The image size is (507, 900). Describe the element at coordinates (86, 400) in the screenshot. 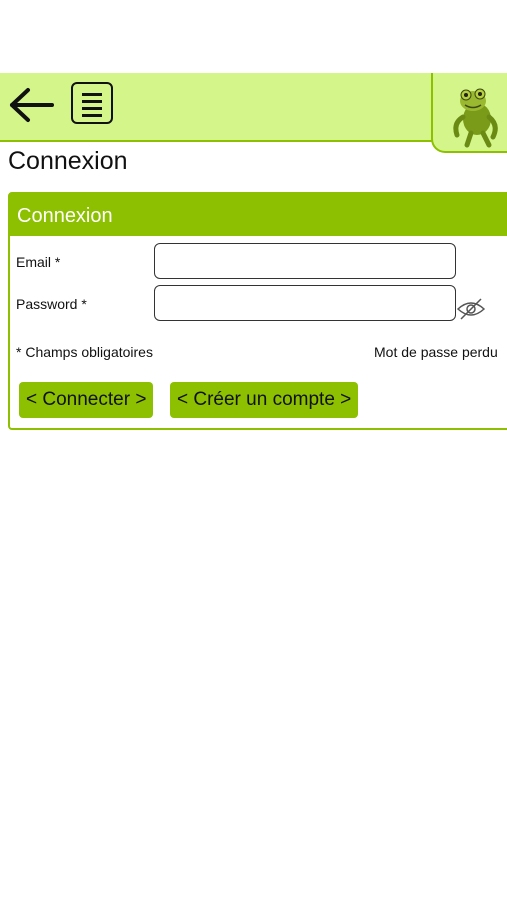

I see `connect-button: < Connecter >` at that location.